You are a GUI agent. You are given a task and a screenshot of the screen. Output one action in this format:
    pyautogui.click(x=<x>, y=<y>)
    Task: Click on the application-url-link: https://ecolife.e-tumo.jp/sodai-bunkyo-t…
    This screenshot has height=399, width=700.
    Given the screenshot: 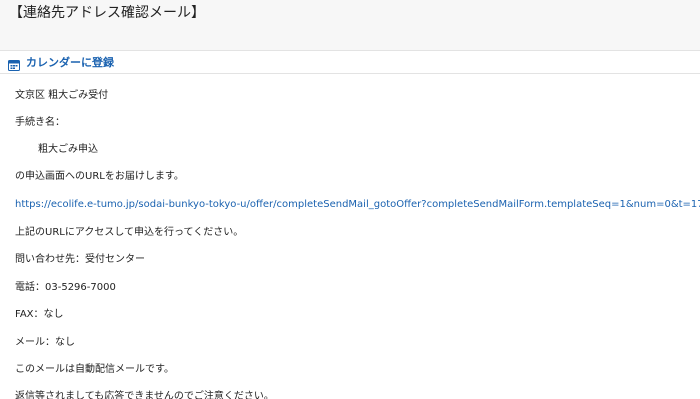 What is the action you would take?
    pyautogui.click(x=357, y=205)
    